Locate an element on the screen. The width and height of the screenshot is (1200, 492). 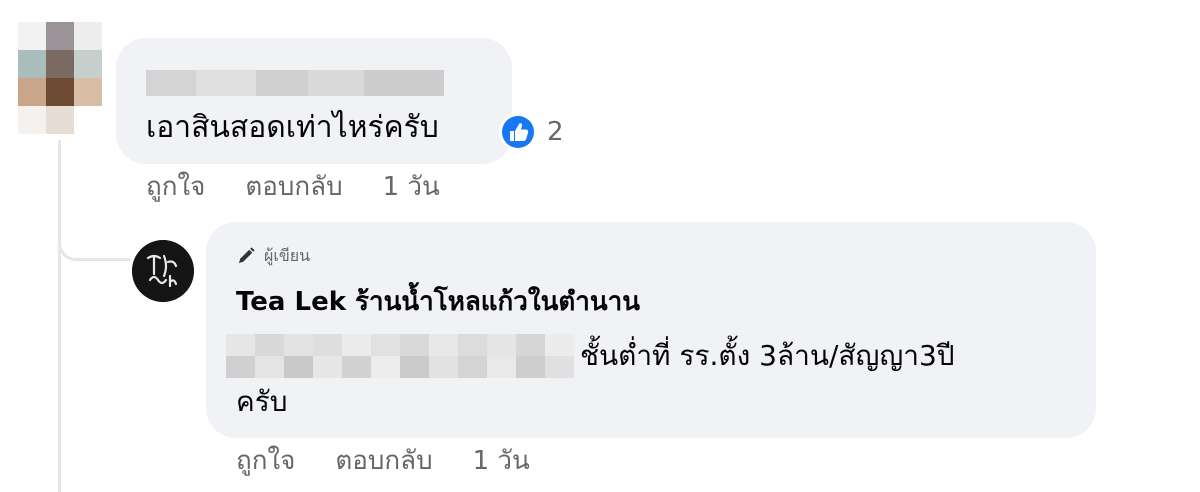
reaction-count: 2 is located at coordinates (555, 132).